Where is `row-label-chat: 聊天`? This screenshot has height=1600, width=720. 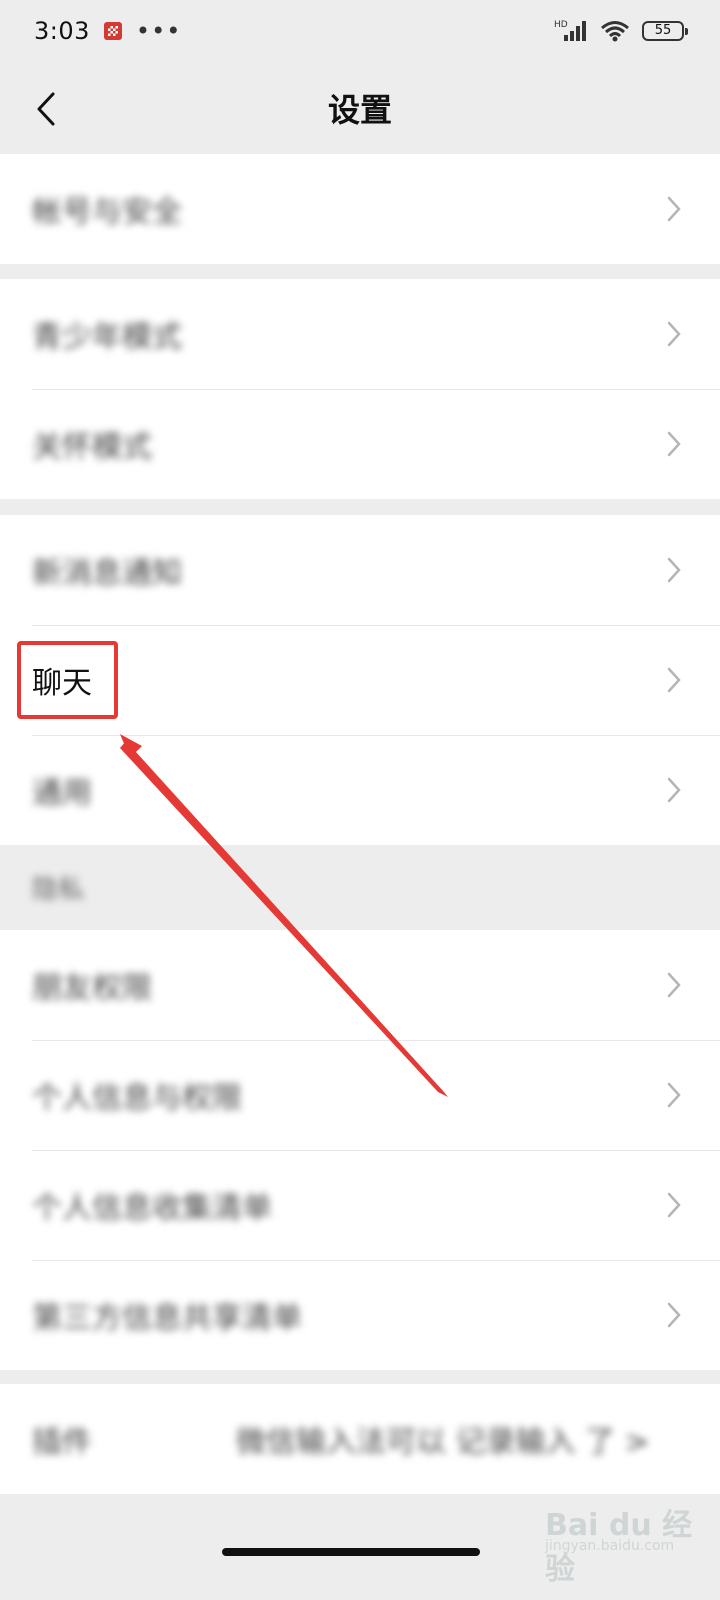 row-label-chat: 聊天 is located at coordinates (62, 683).